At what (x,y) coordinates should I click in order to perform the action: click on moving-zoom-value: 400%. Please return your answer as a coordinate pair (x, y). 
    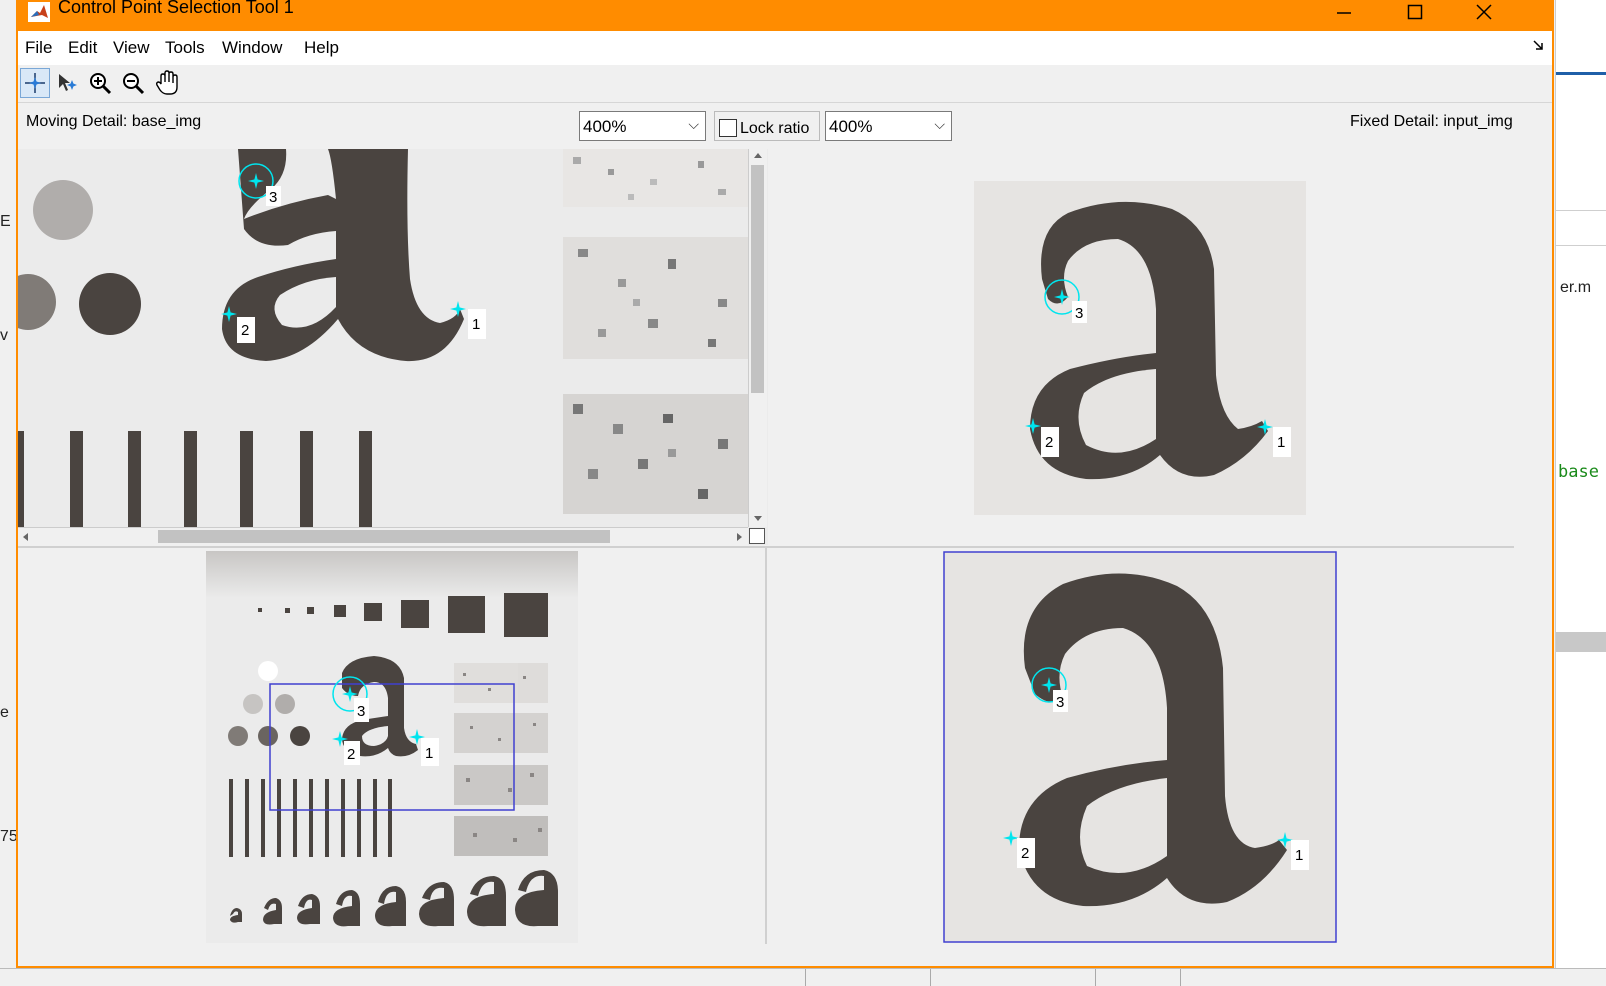
    Looking at the image, I should click on (605, 126).